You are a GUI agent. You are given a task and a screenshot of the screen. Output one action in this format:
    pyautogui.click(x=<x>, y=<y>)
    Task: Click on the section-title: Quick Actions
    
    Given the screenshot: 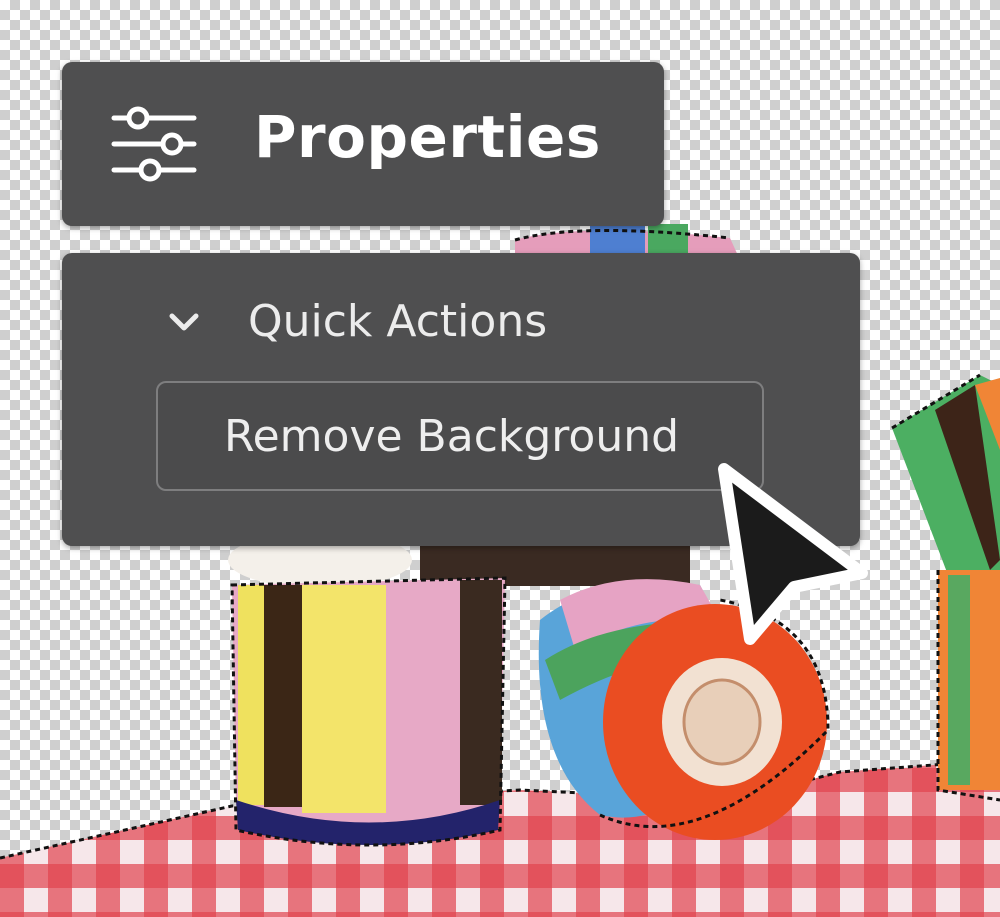 What is the action you would take?
    pyautogui.click(x=398, y=321)
    